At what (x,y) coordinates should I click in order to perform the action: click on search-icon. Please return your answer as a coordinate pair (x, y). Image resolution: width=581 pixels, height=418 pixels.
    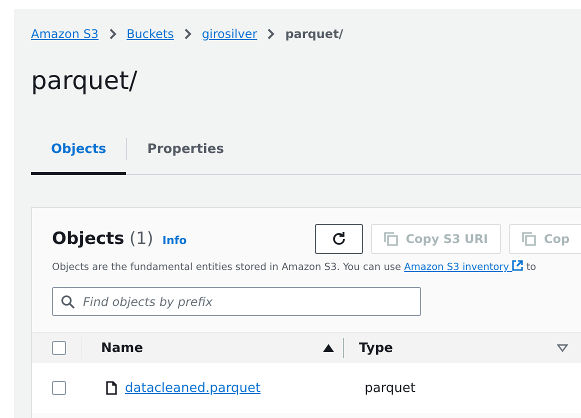
    Looking at the image, I should click on (68, 302).